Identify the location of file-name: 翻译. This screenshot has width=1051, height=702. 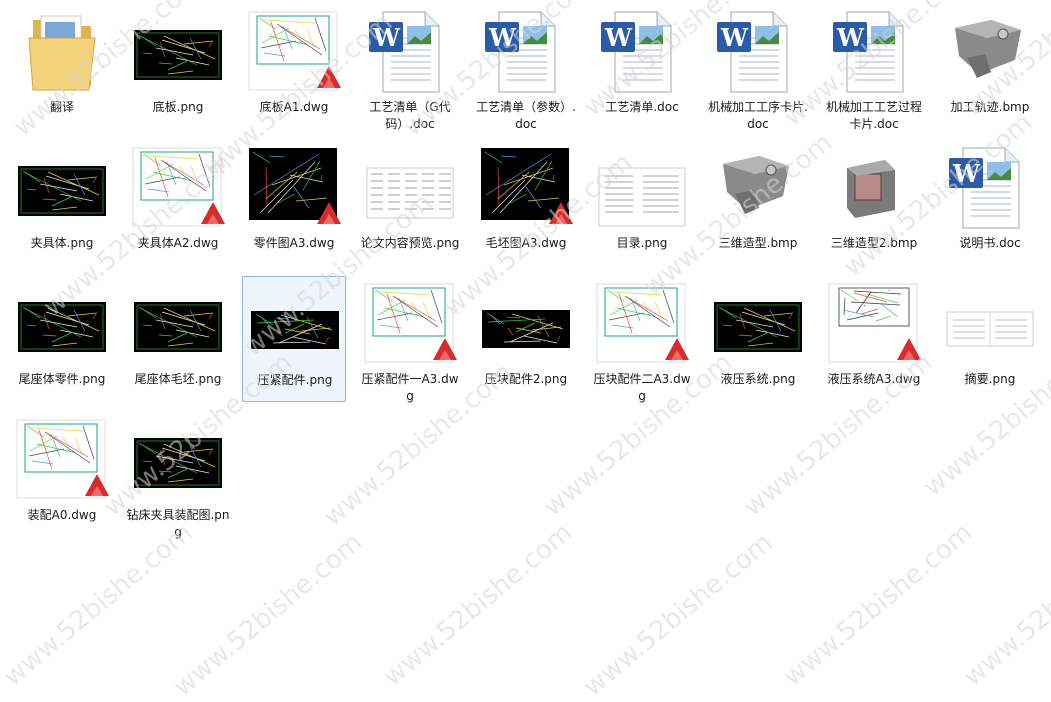
(61, 107).